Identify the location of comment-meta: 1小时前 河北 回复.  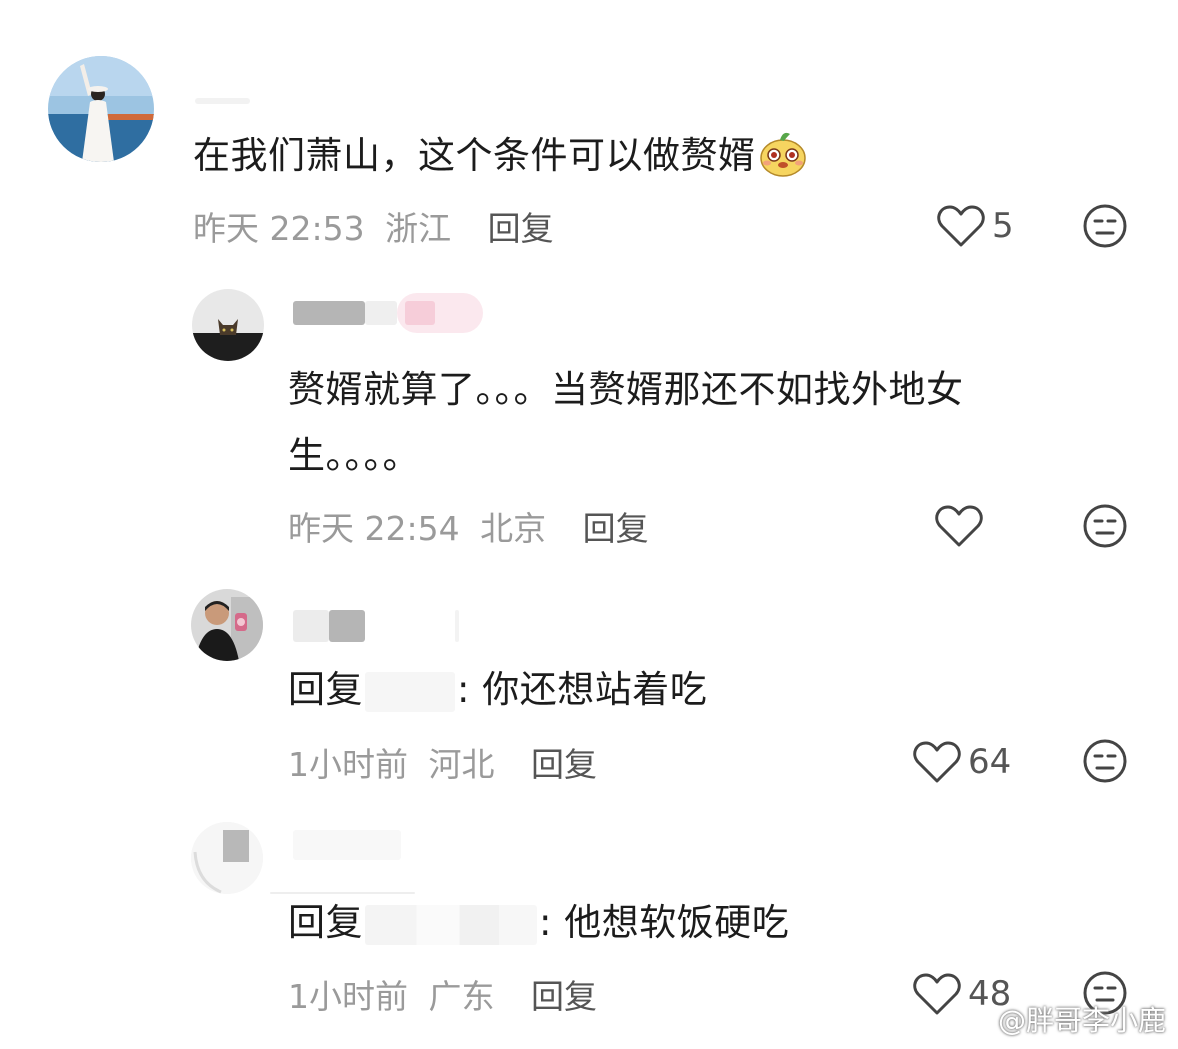
(442, 762).